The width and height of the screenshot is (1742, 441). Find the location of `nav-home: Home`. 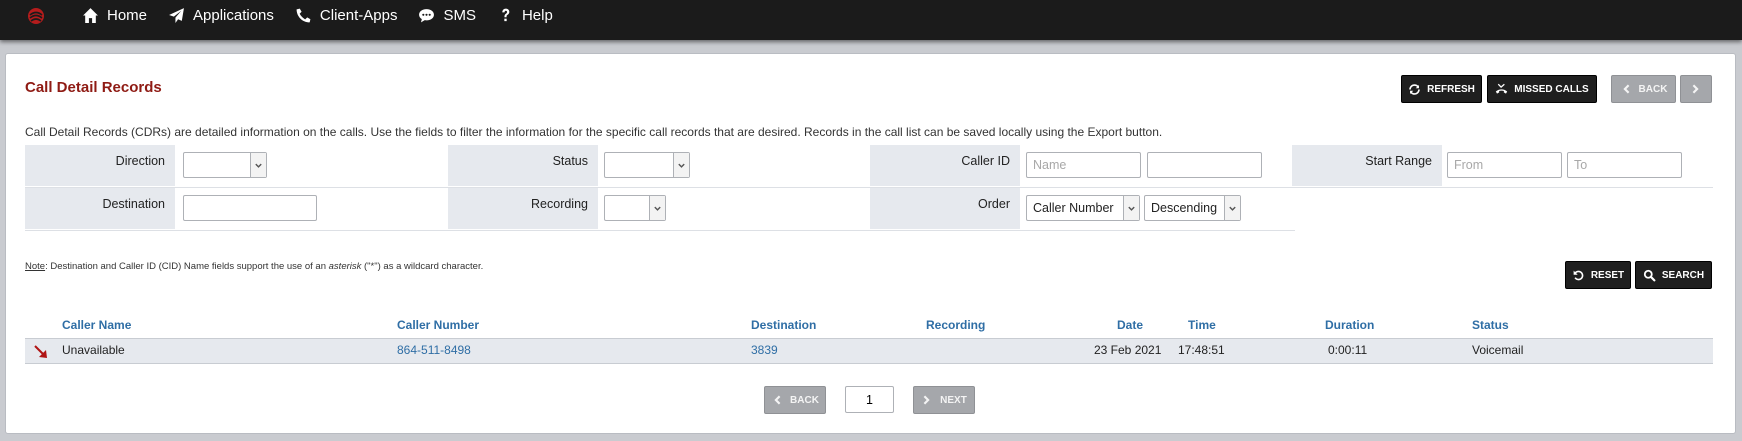

nav-home: Home is located at coordinates (114, 15).